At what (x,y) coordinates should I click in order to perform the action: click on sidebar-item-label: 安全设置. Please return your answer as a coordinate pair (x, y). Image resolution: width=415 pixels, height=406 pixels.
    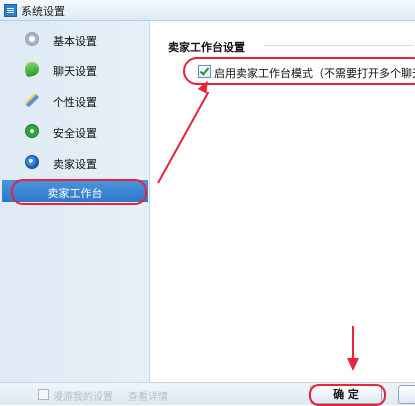
    Looking at the image, I should click on (75, 133).